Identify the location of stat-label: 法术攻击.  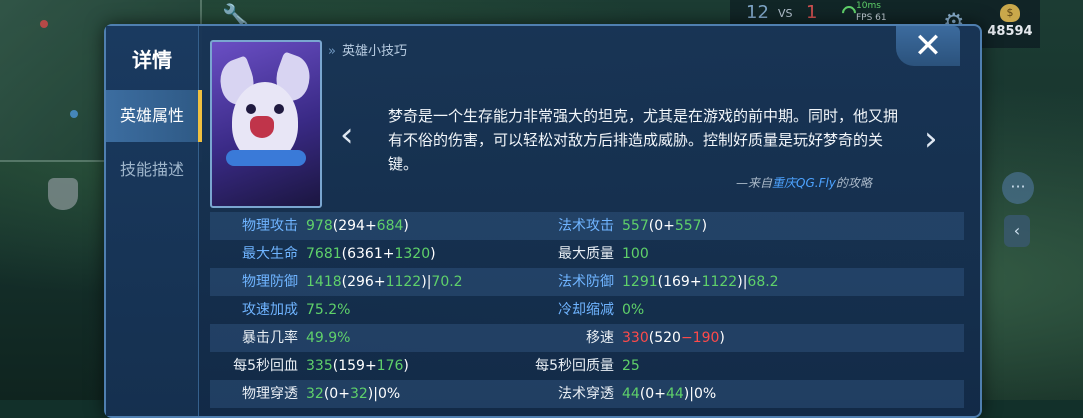
(586, 226).